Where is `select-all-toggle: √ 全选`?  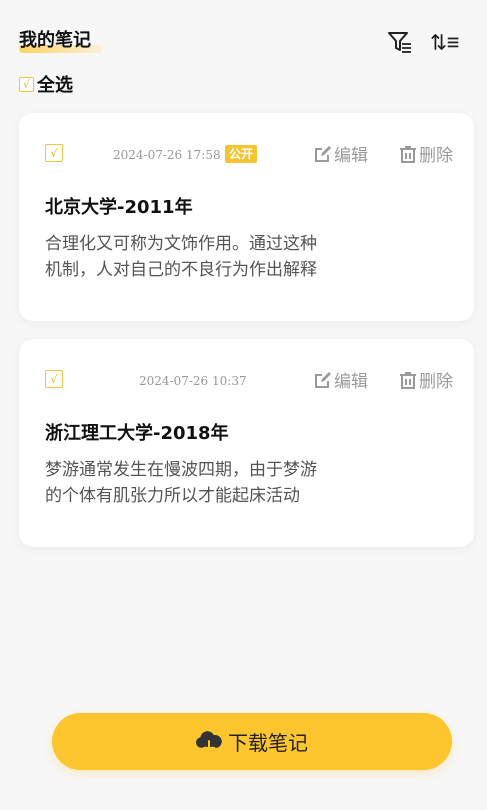 select-all-toggle: √ 全选 is located at coordinates (46, 84).